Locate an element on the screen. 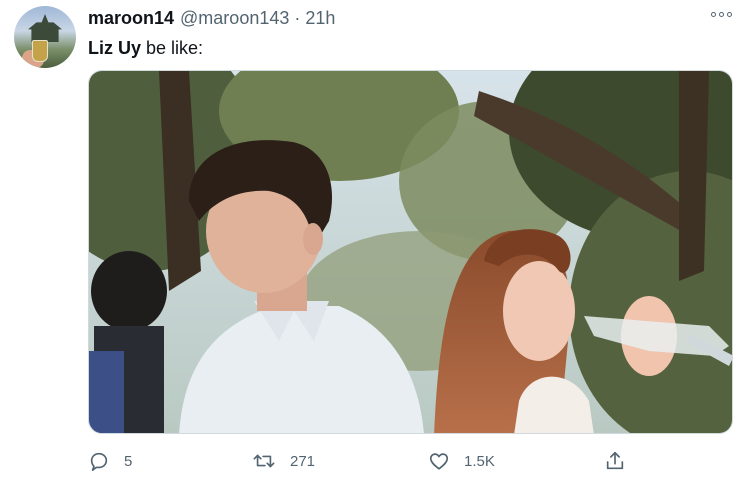 This screenshot has width=750, height=485. like-count: 1.5K is located at coordinates (479, 461).